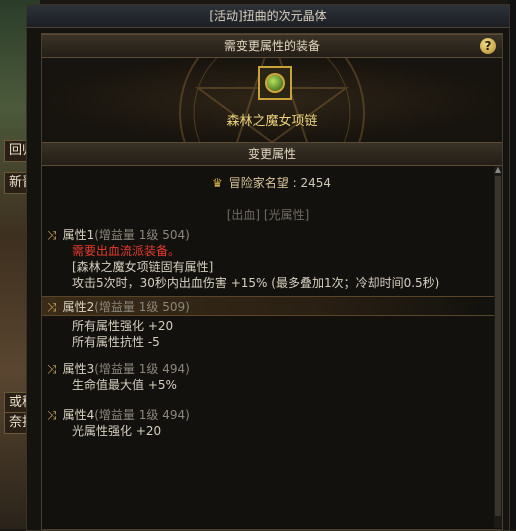 This screenshot has width=516, height=531. I want to click on attribute-scrollbar: ▲, so click(498, 347).